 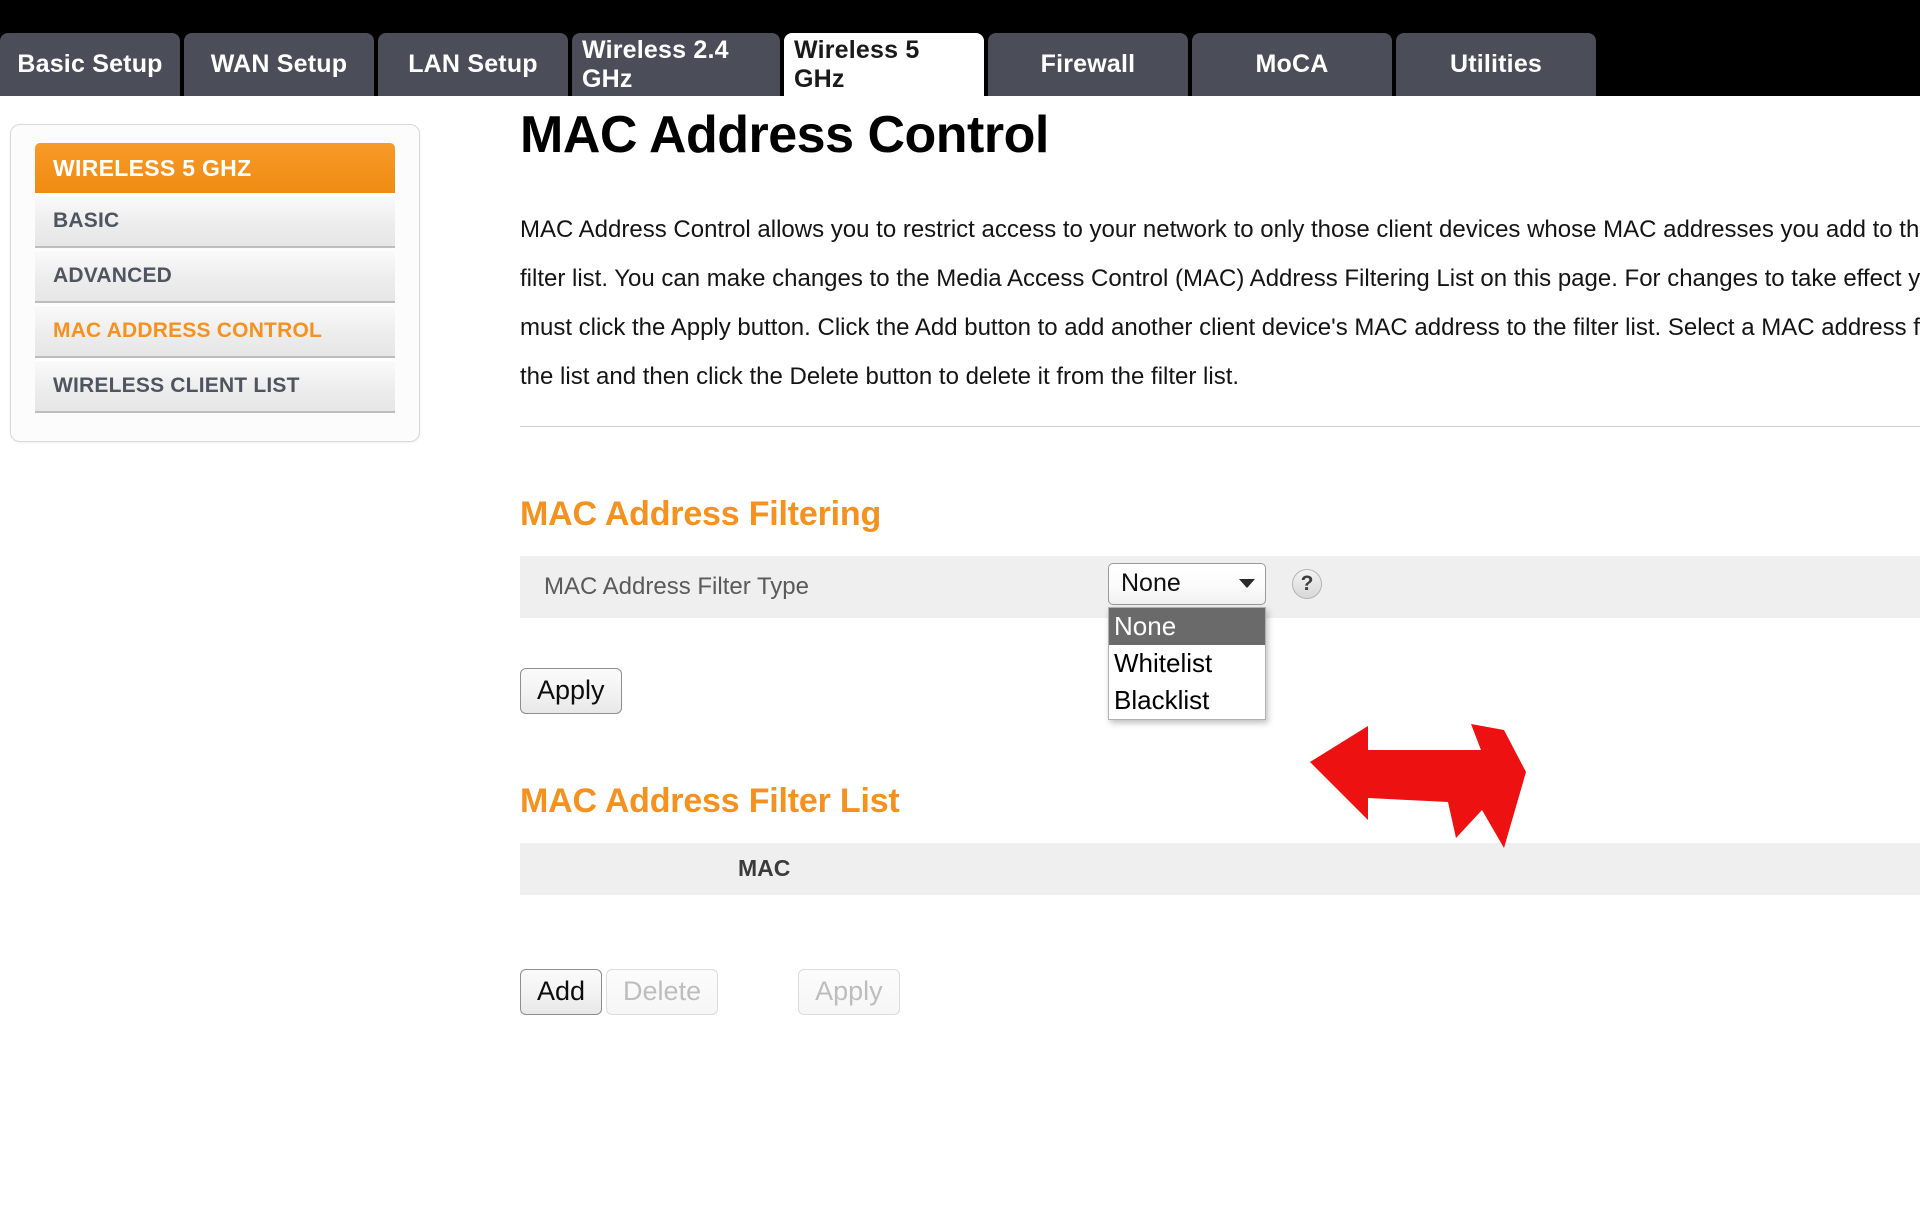 I want to click on apply-filtering-button: Apply, so click(x=571, y=690).